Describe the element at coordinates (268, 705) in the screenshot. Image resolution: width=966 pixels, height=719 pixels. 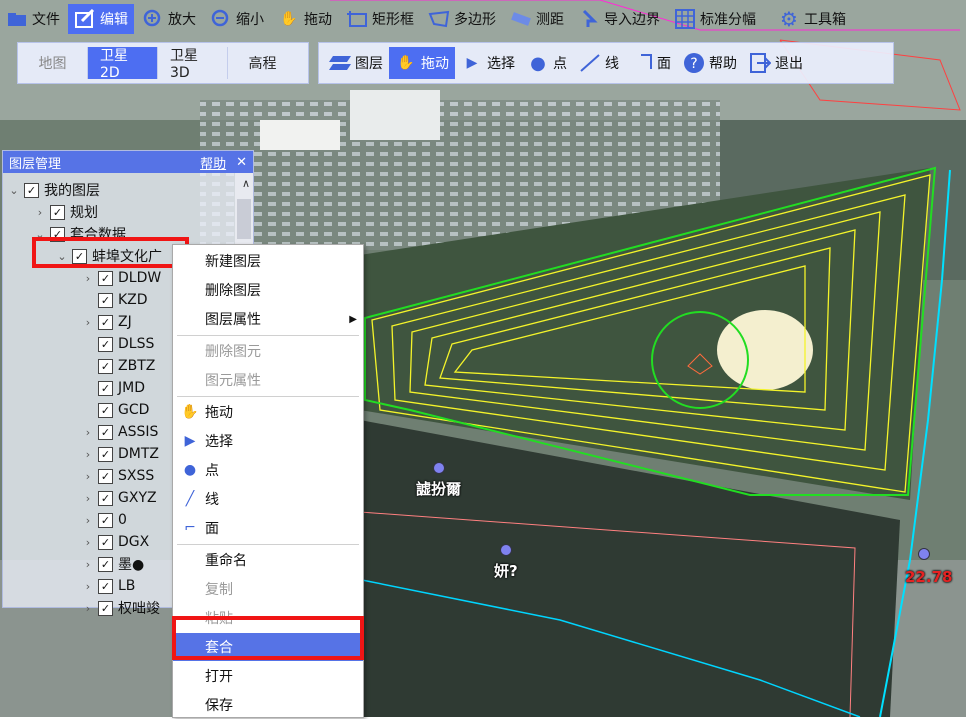
I see `menu-item: 保存` at that location.